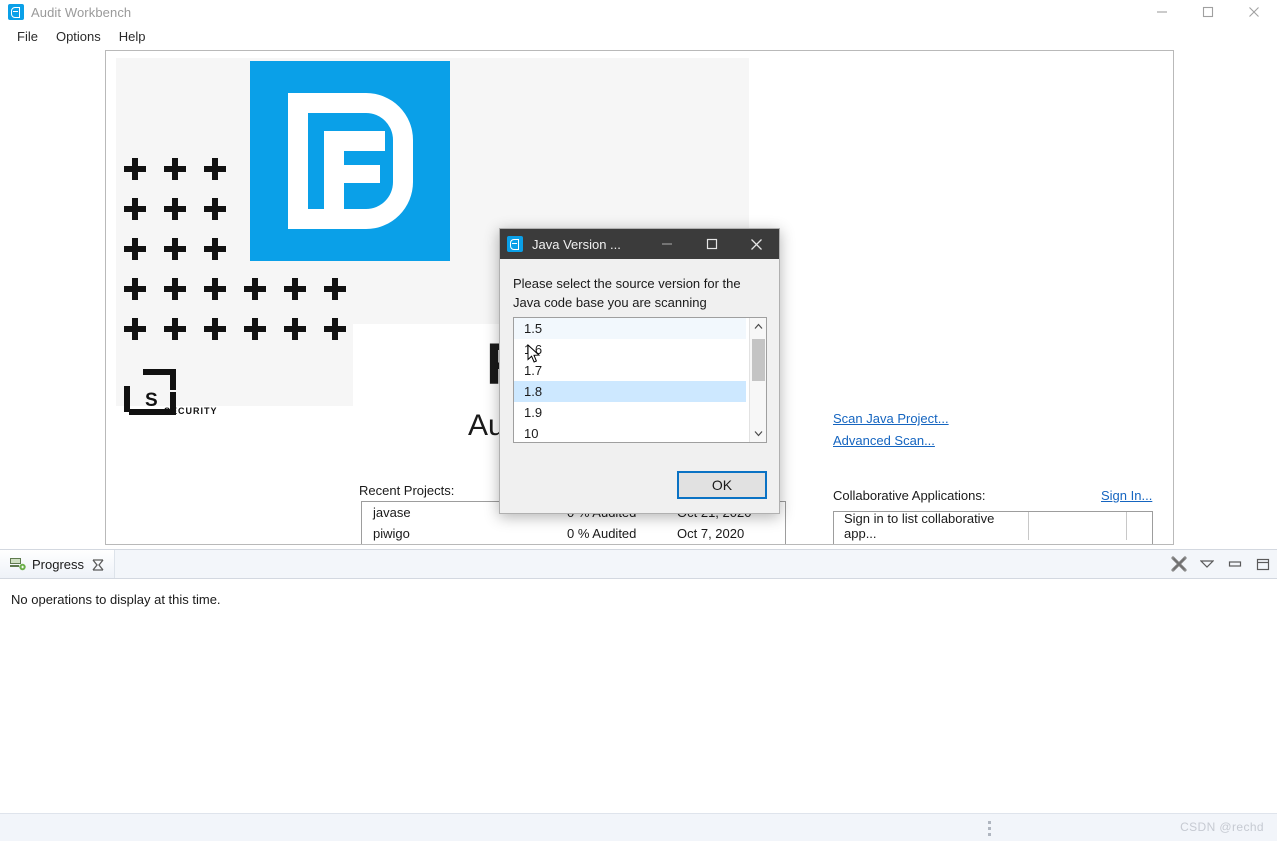  Describe the element at coordinates (1254, 12) in the screenshot. I see `close-button` at that location.